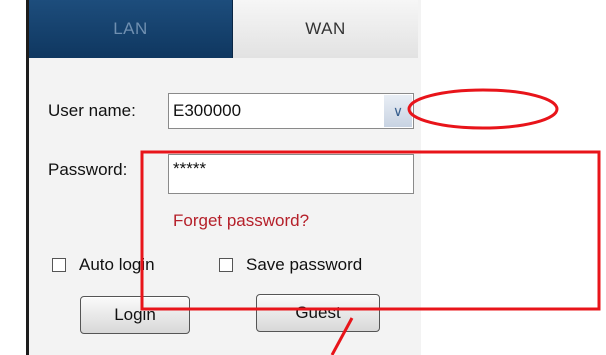  Describe the element at coordinates (190, 168) in the screenshot. I see `password-value: *****` at that location.